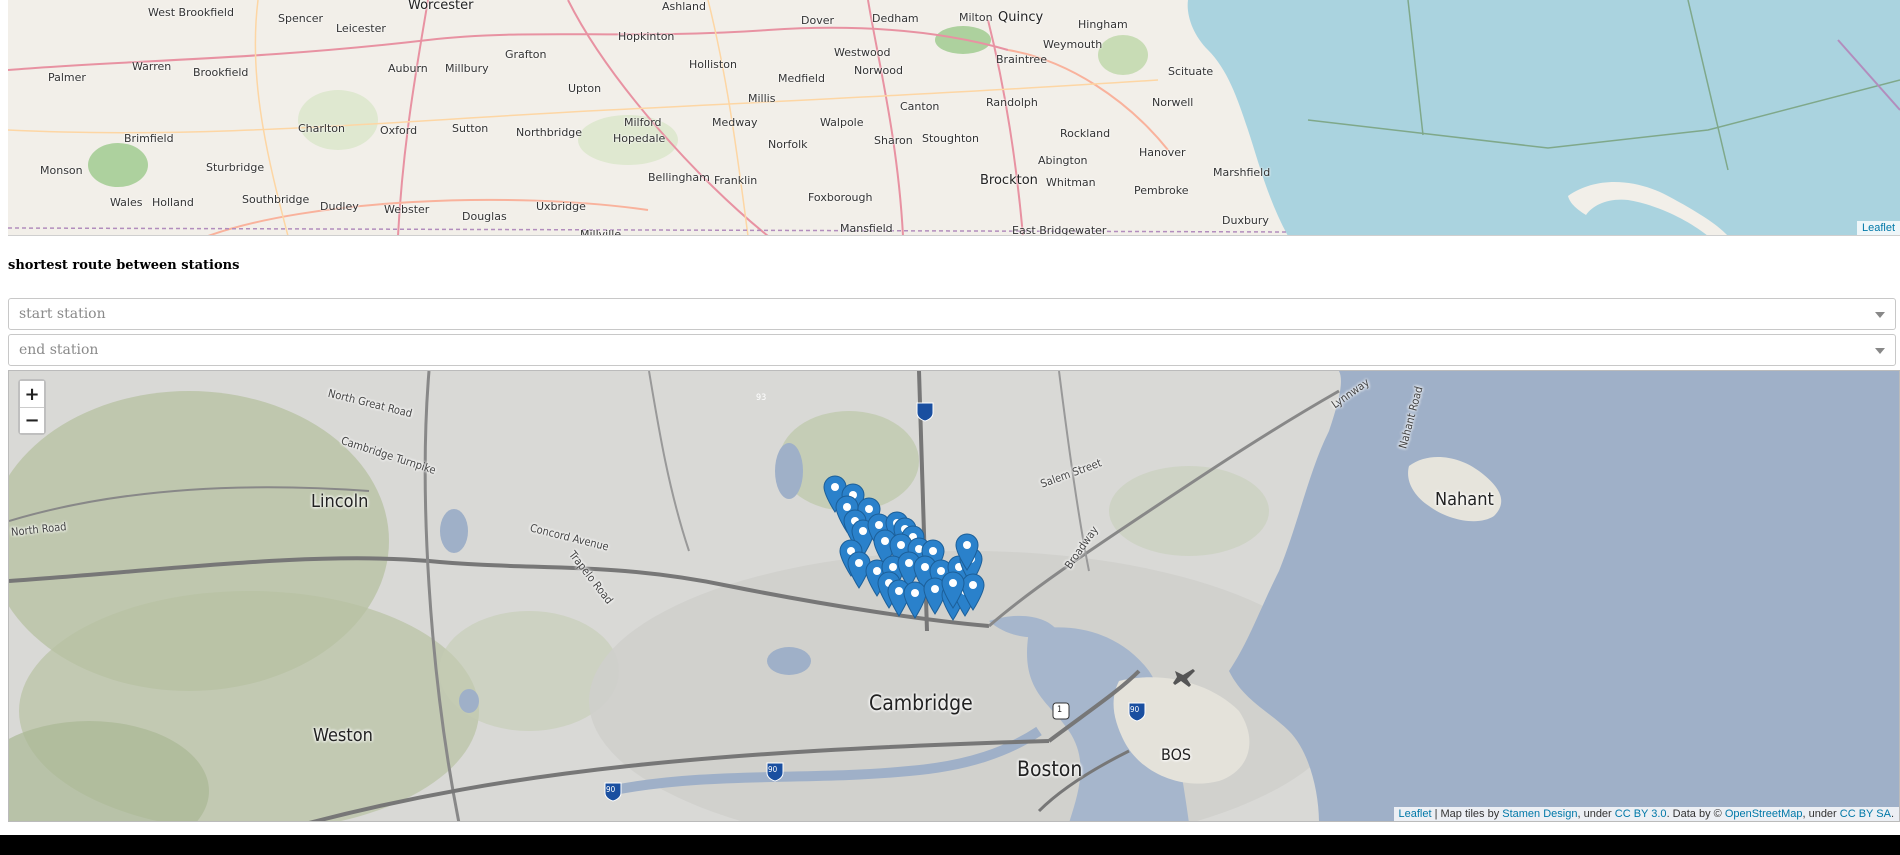 The image size is (1900, 855). Describe the element at coordinates (925, 412) in the screenshot. I see `interstate-93-shield` at that location.